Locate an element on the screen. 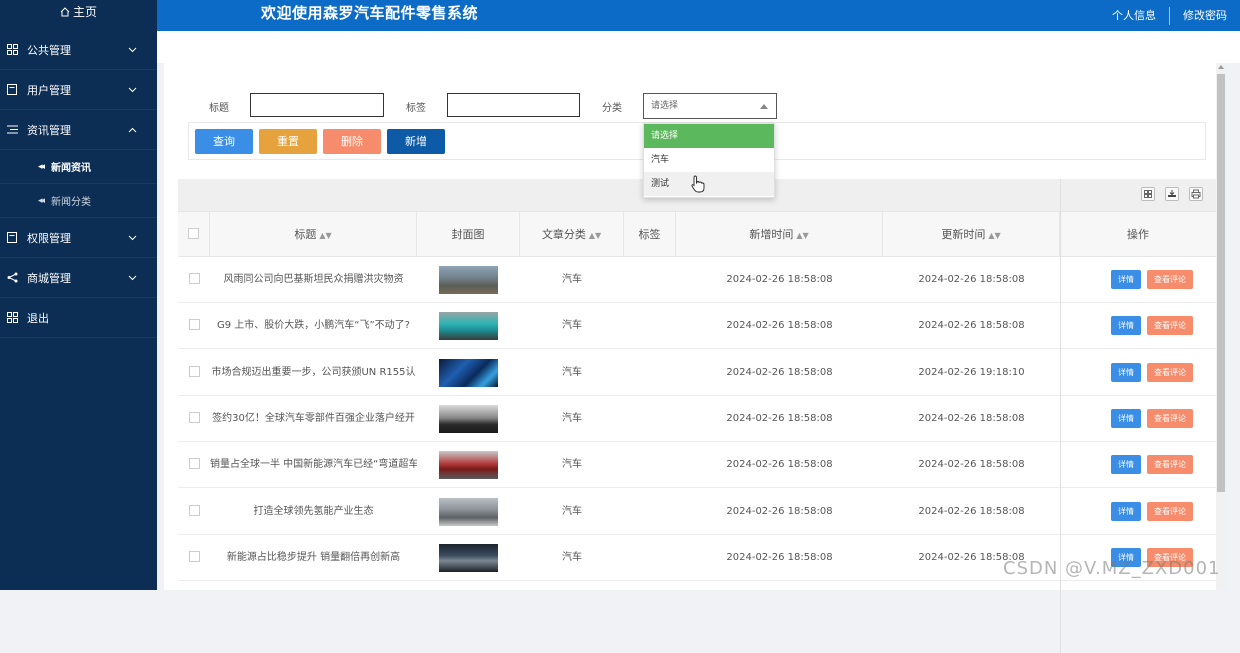 This screenshot has height=653, width=1240. tab-strip is located at coordinates (698, 47).